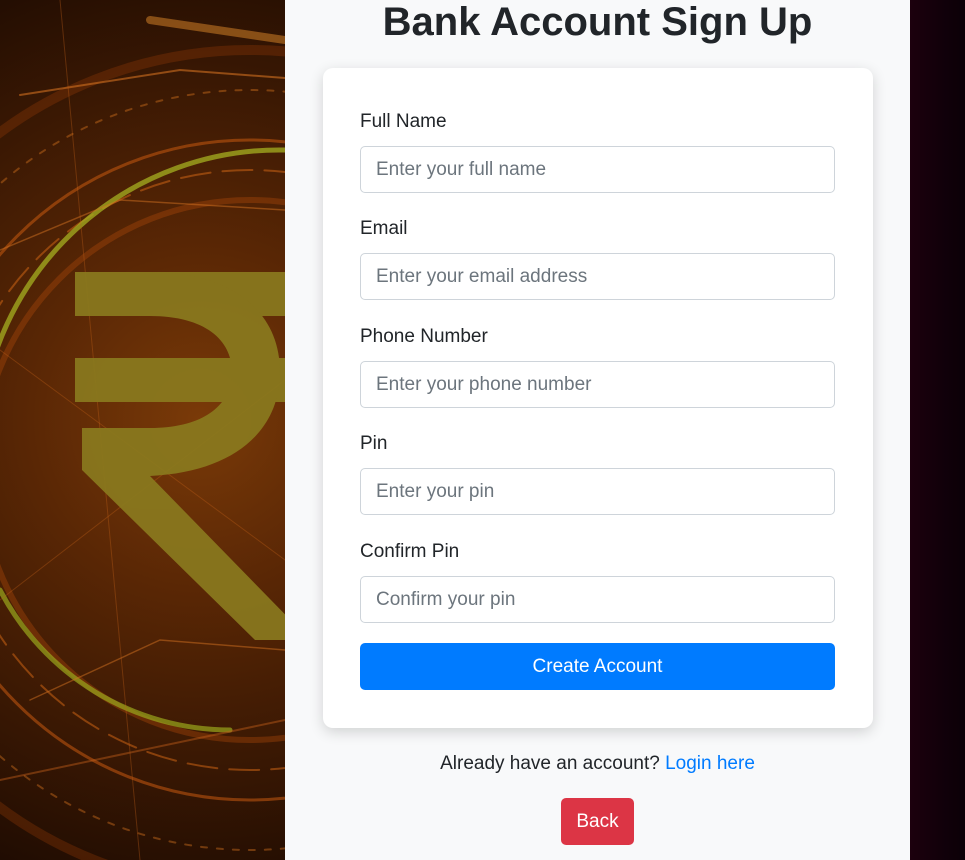  I want to click on confirm-pin-group: Confirm Pin, so click(597, 581).